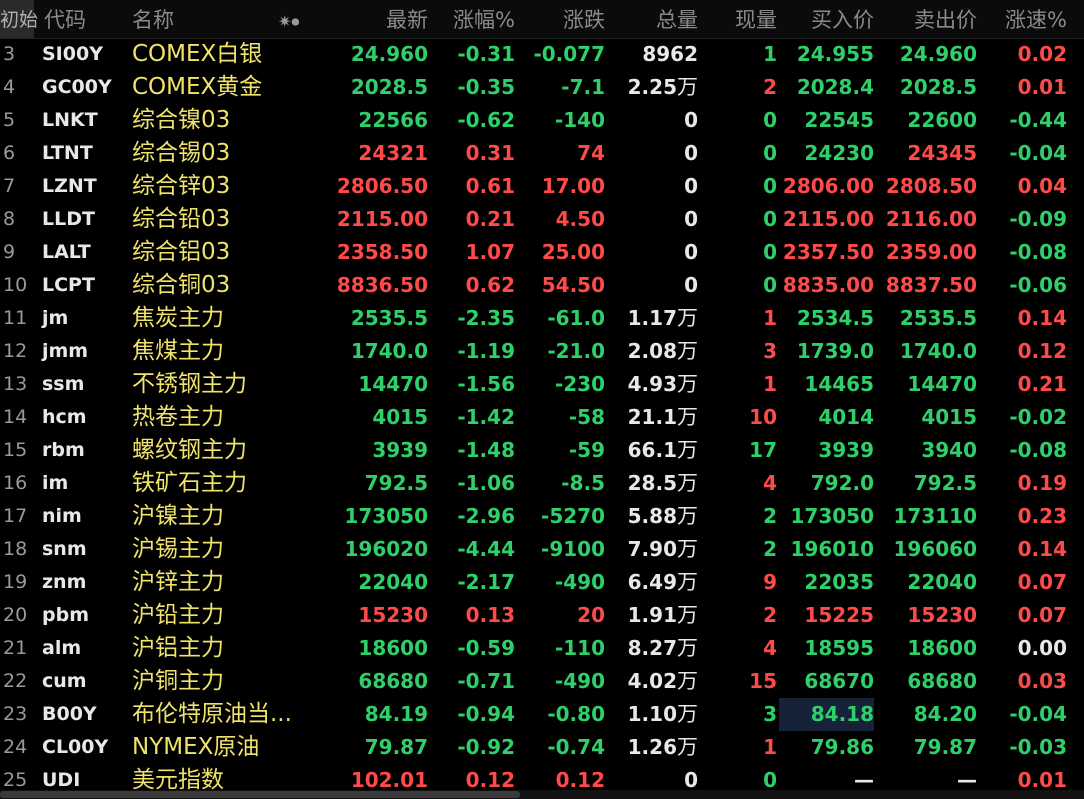  What do you see at coordinates (379, 19) in the screenshot?
I see `header-last: 最新` at bounding box center [379, 19].